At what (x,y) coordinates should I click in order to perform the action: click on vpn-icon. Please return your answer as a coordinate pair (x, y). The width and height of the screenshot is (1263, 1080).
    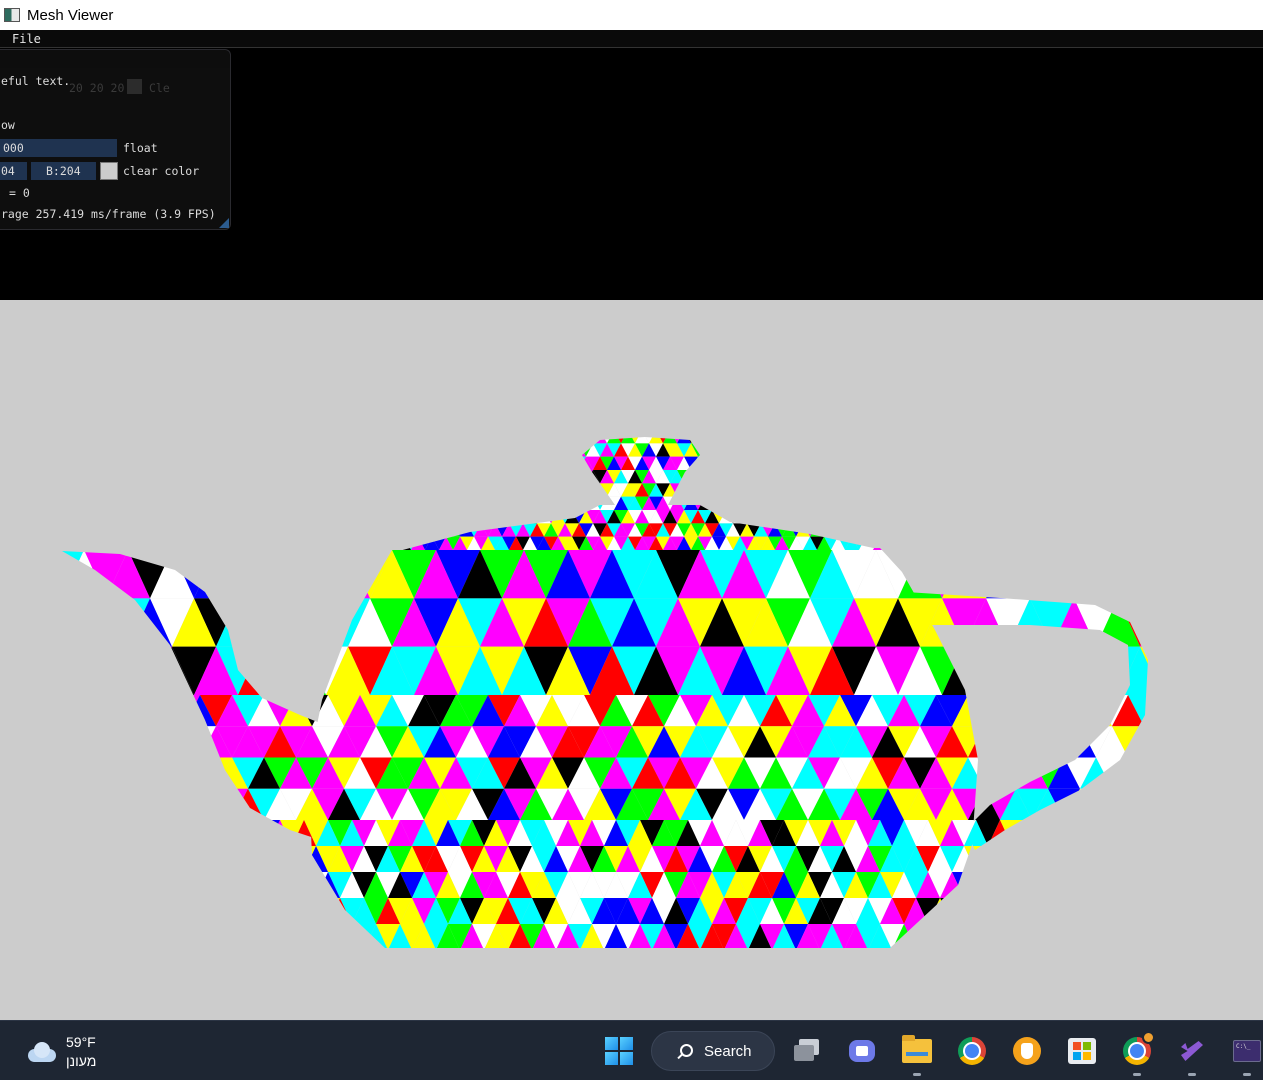
    Looking at the image, I should click on (1027, 1051).